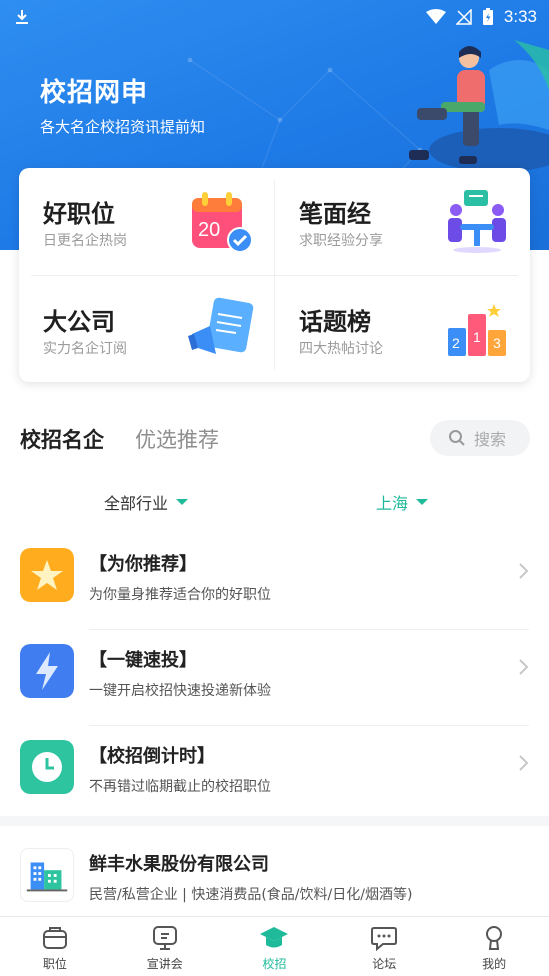 This screenshot has width=549, height=976. I want to click on section-gap, so click(274, 821).